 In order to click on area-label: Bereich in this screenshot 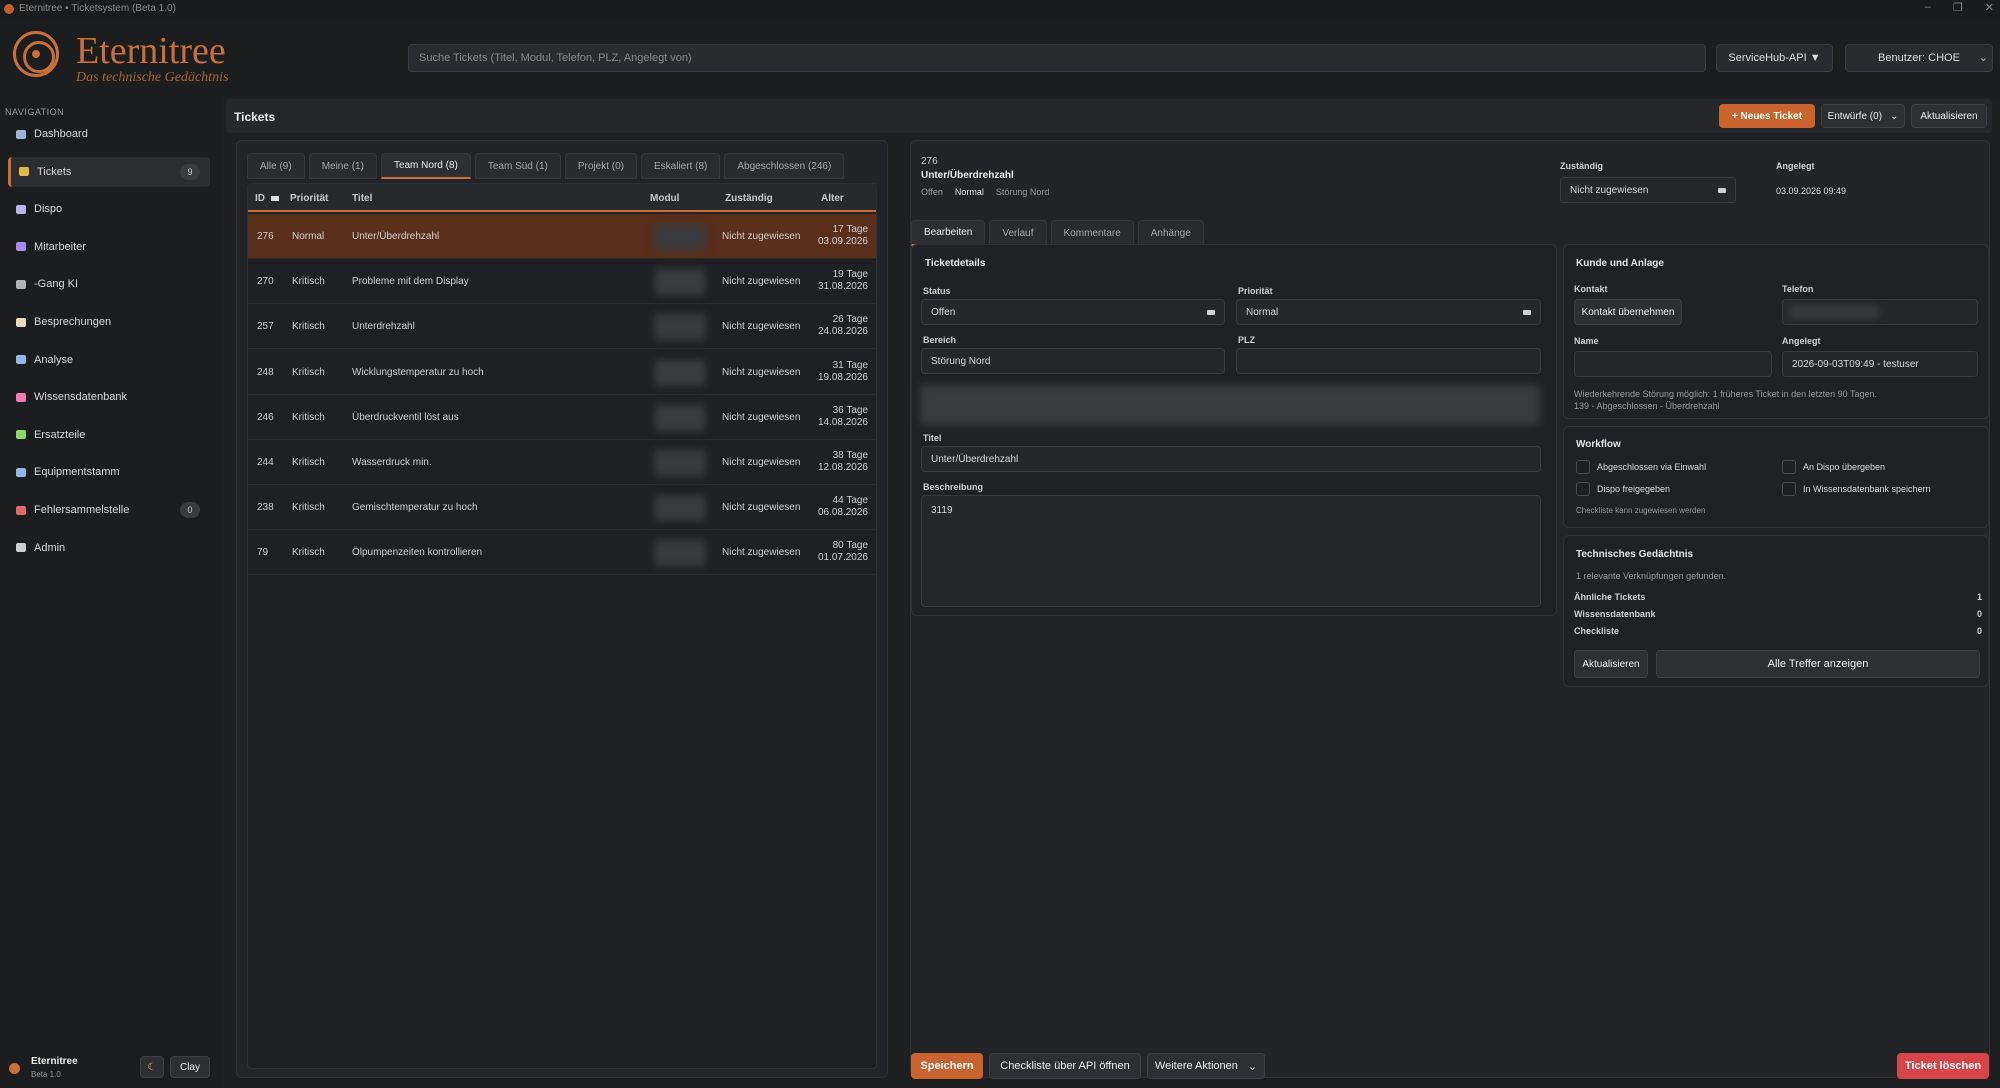, I will do `click(940, 340)`.